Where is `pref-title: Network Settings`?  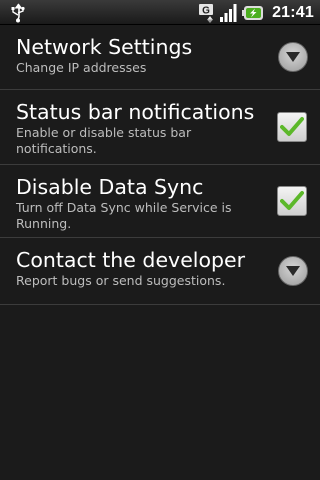
pref-title: Network Settings is located at coordinates (104, 47).